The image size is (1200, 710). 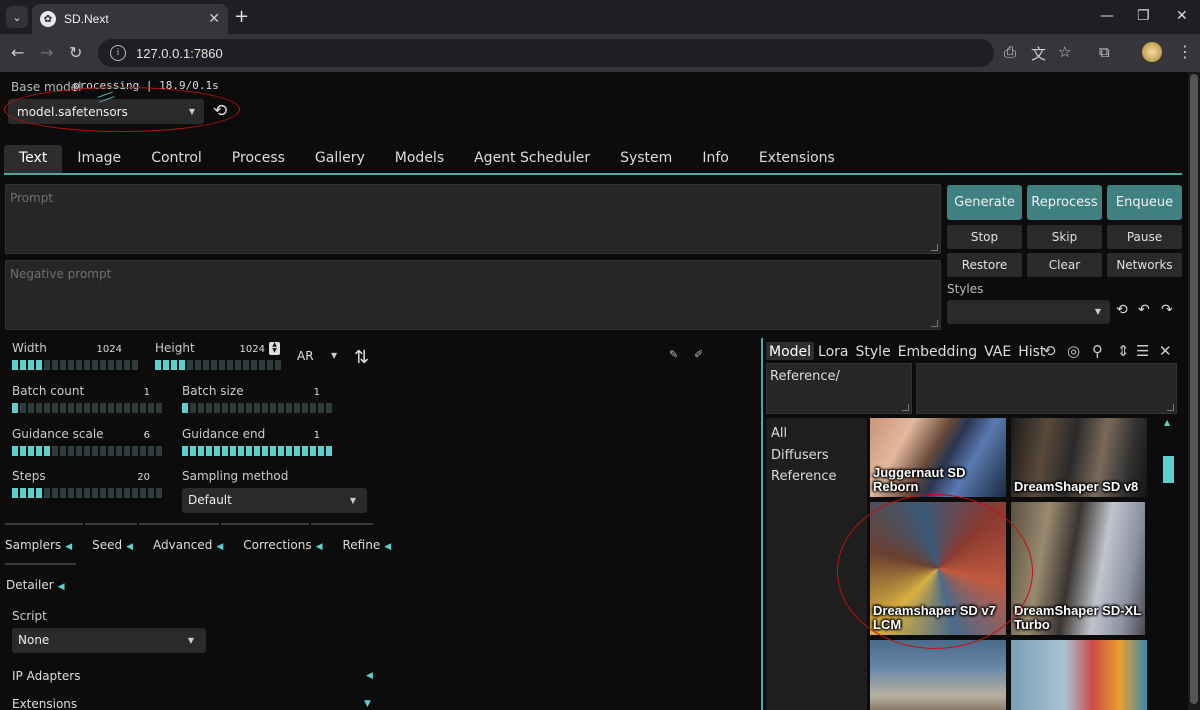 What do you see at coordinates (715, 159) in the screenshot?
I see `tab-info: Info` at bounding box center [715, 159].